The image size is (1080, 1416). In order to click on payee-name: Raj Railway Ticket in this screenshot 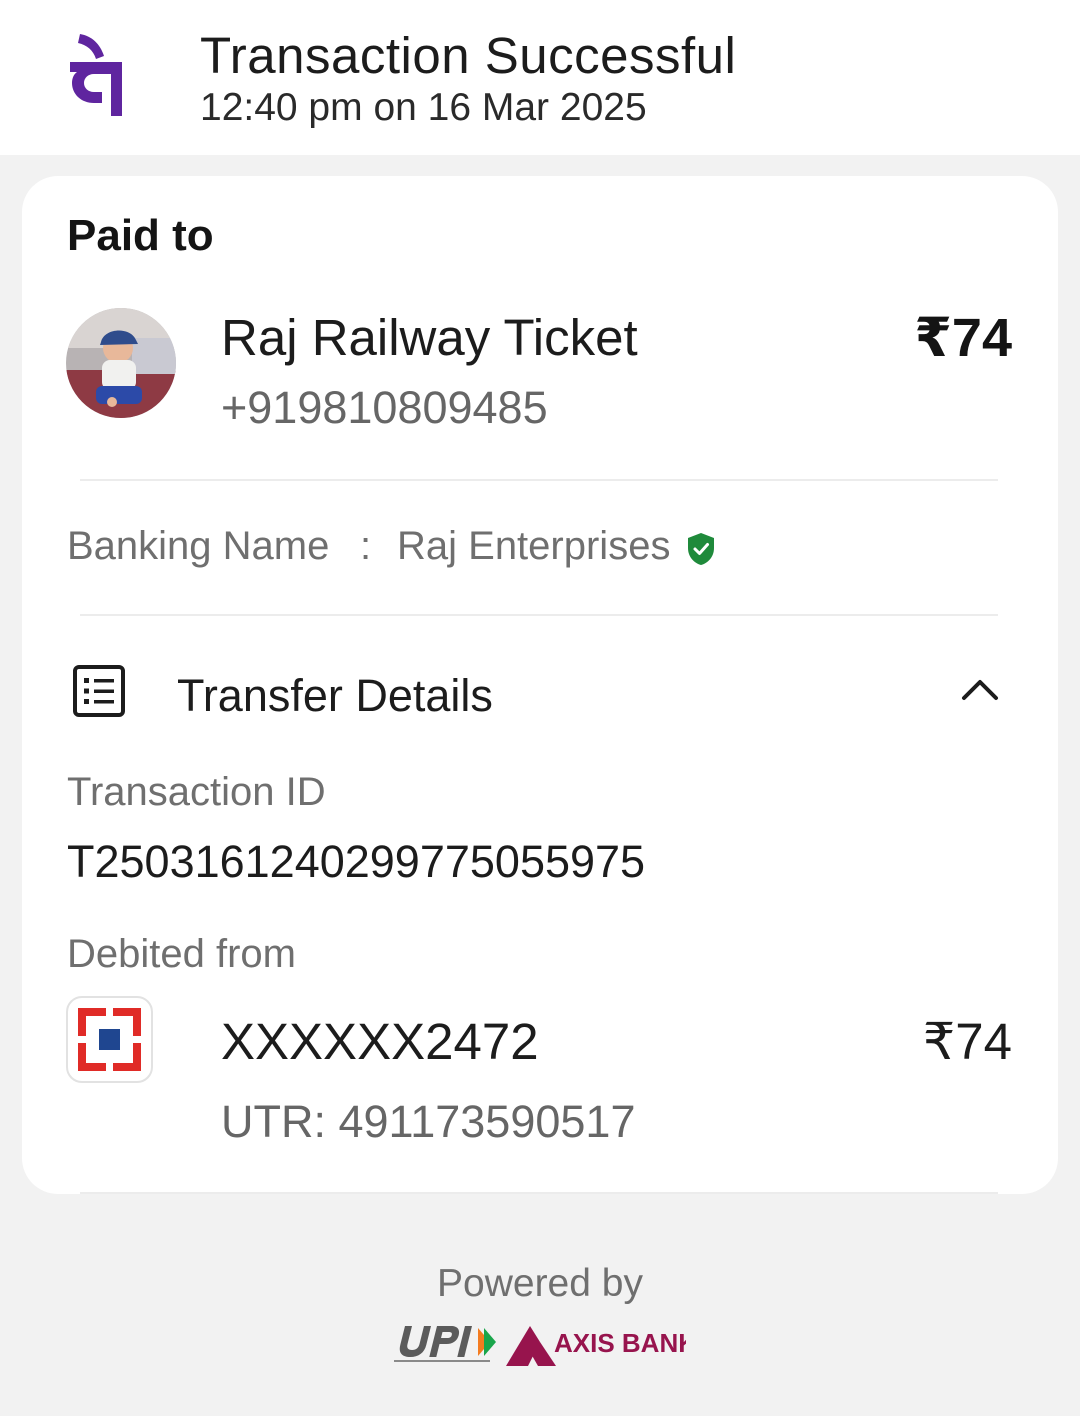, I will do `click(429, 337)`.